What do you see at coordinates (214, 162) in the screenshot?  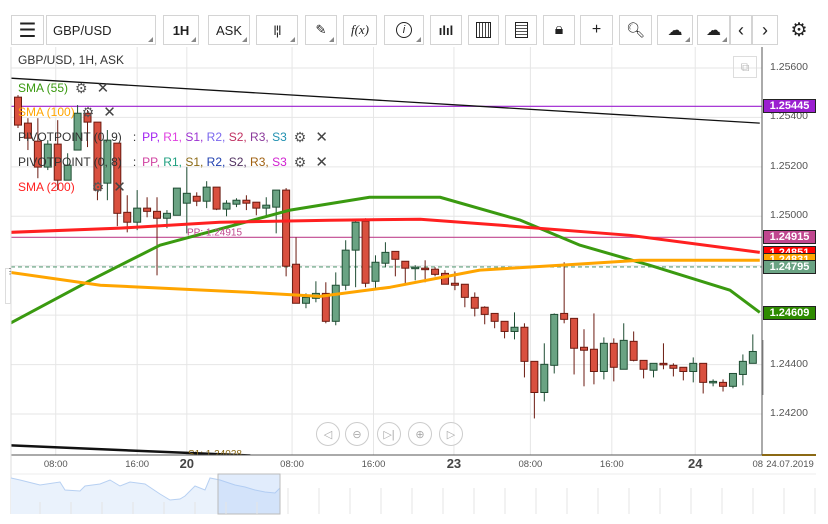 I see `pivot8-levels: PP, R1, S1, R2, S2, R3, S3` at bounding box center [214, 162].